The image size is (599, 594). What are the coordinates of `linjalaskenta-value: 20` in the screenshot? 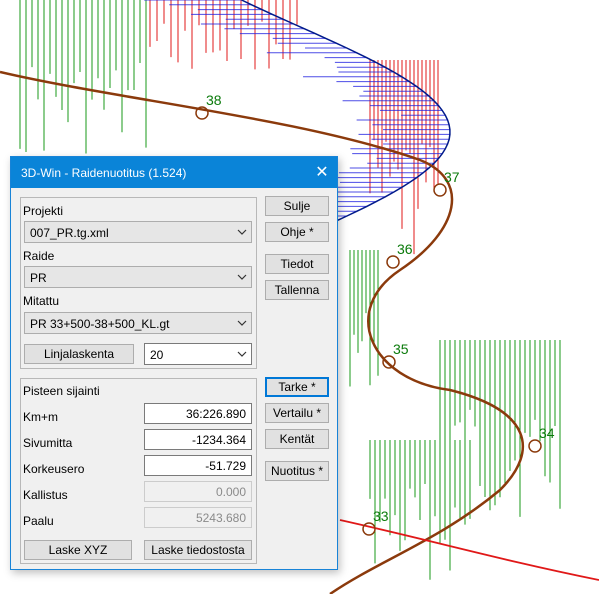 It's located at (157, 355).